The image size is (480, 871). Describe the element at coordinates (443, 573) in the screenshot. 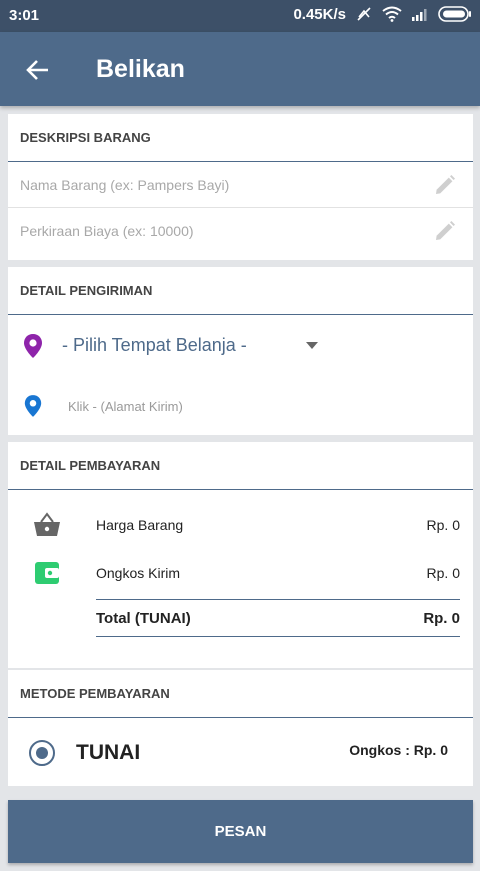

I see `ongkos-kirim-value: Rp. 0` at that location.